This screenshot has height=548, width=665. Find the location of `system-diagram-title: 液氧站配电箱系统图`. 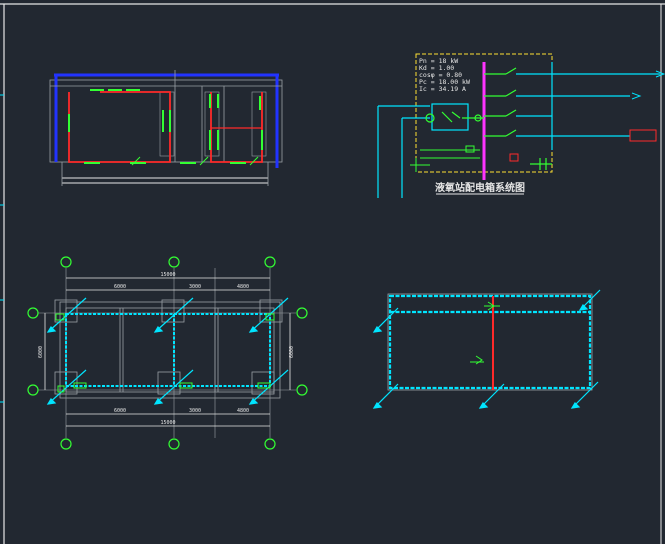

system-diagram-title: 液氧站配电箱系统图 is located at coordinates (480, 187).